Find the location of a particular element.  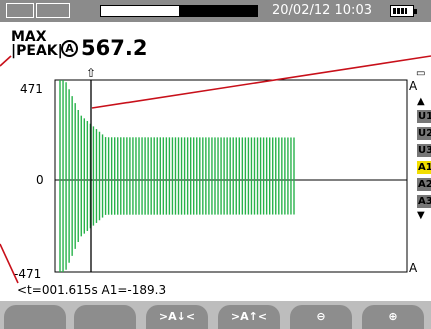

channel-u3: U3 is located at coordinates (424, 150).